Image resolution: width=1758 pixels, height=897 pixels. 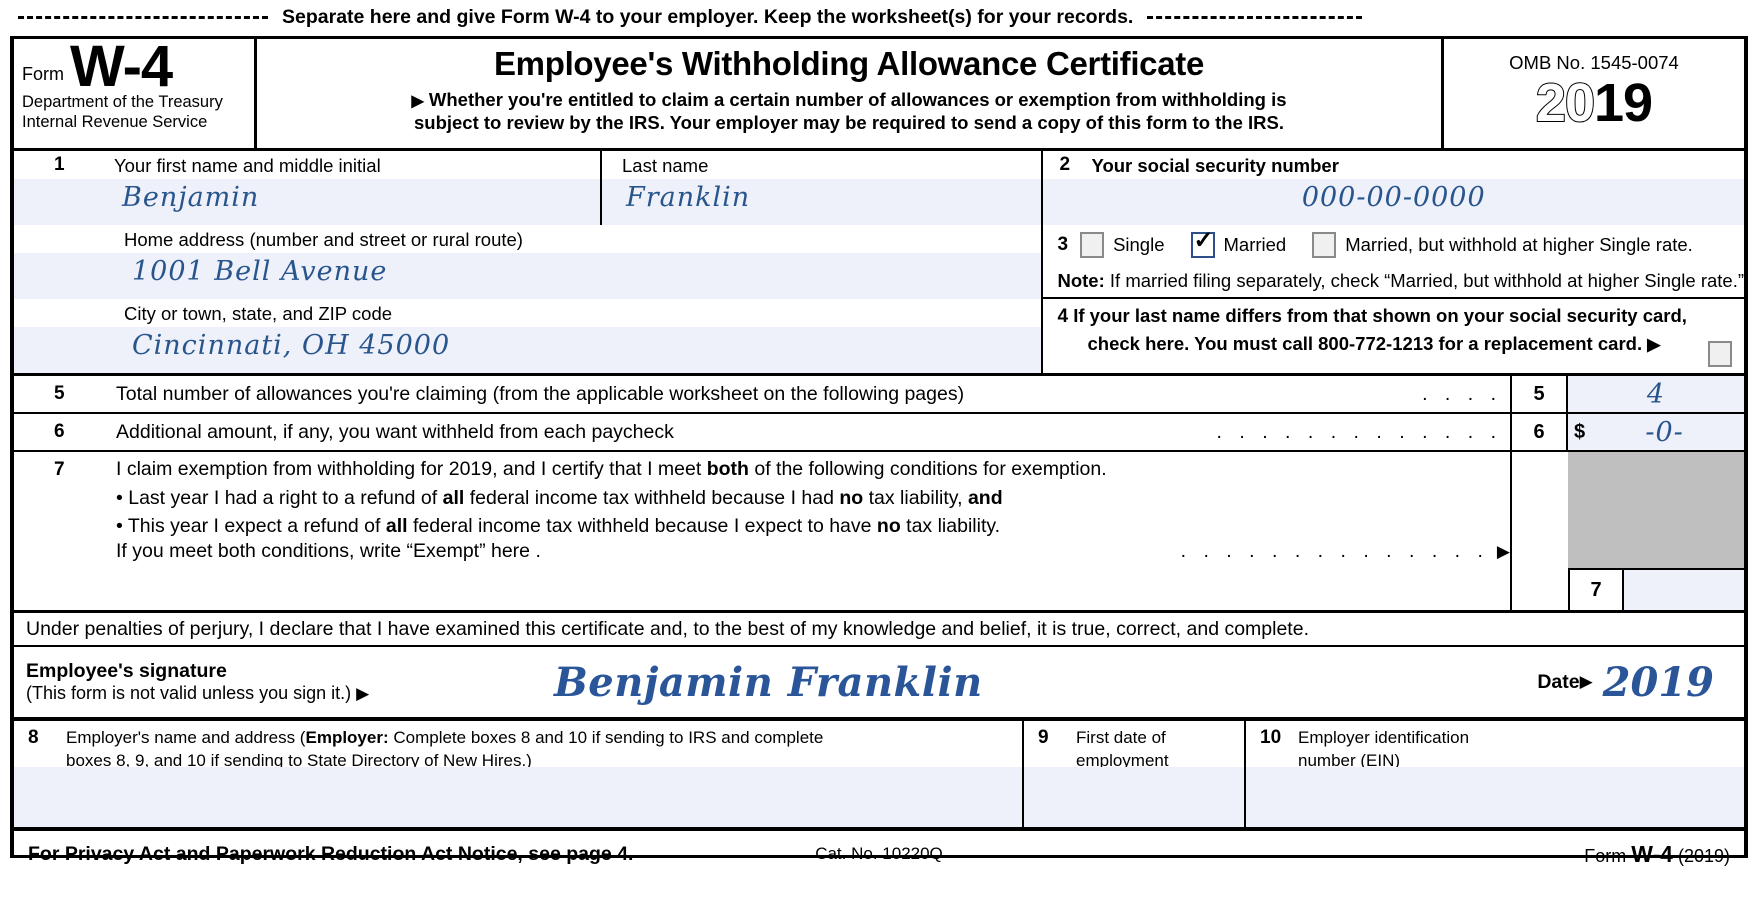 What do you see at coordinates (307, 202) in the screenshot?
I see `first-name-input: Benjamin` at bounding box center [307, 202].